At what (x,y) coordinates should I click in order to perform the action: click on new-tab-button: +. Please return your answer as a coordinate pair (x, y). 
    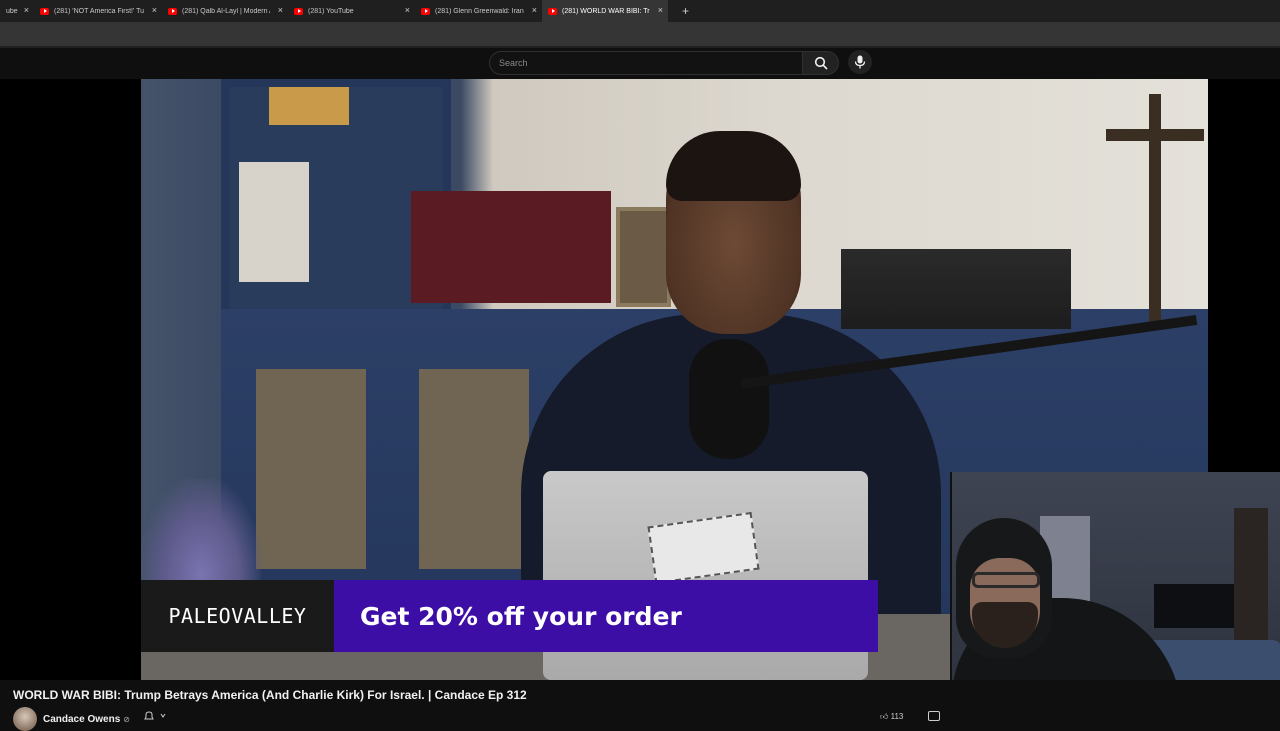
    Looking at the image, I should click on (685, 11).